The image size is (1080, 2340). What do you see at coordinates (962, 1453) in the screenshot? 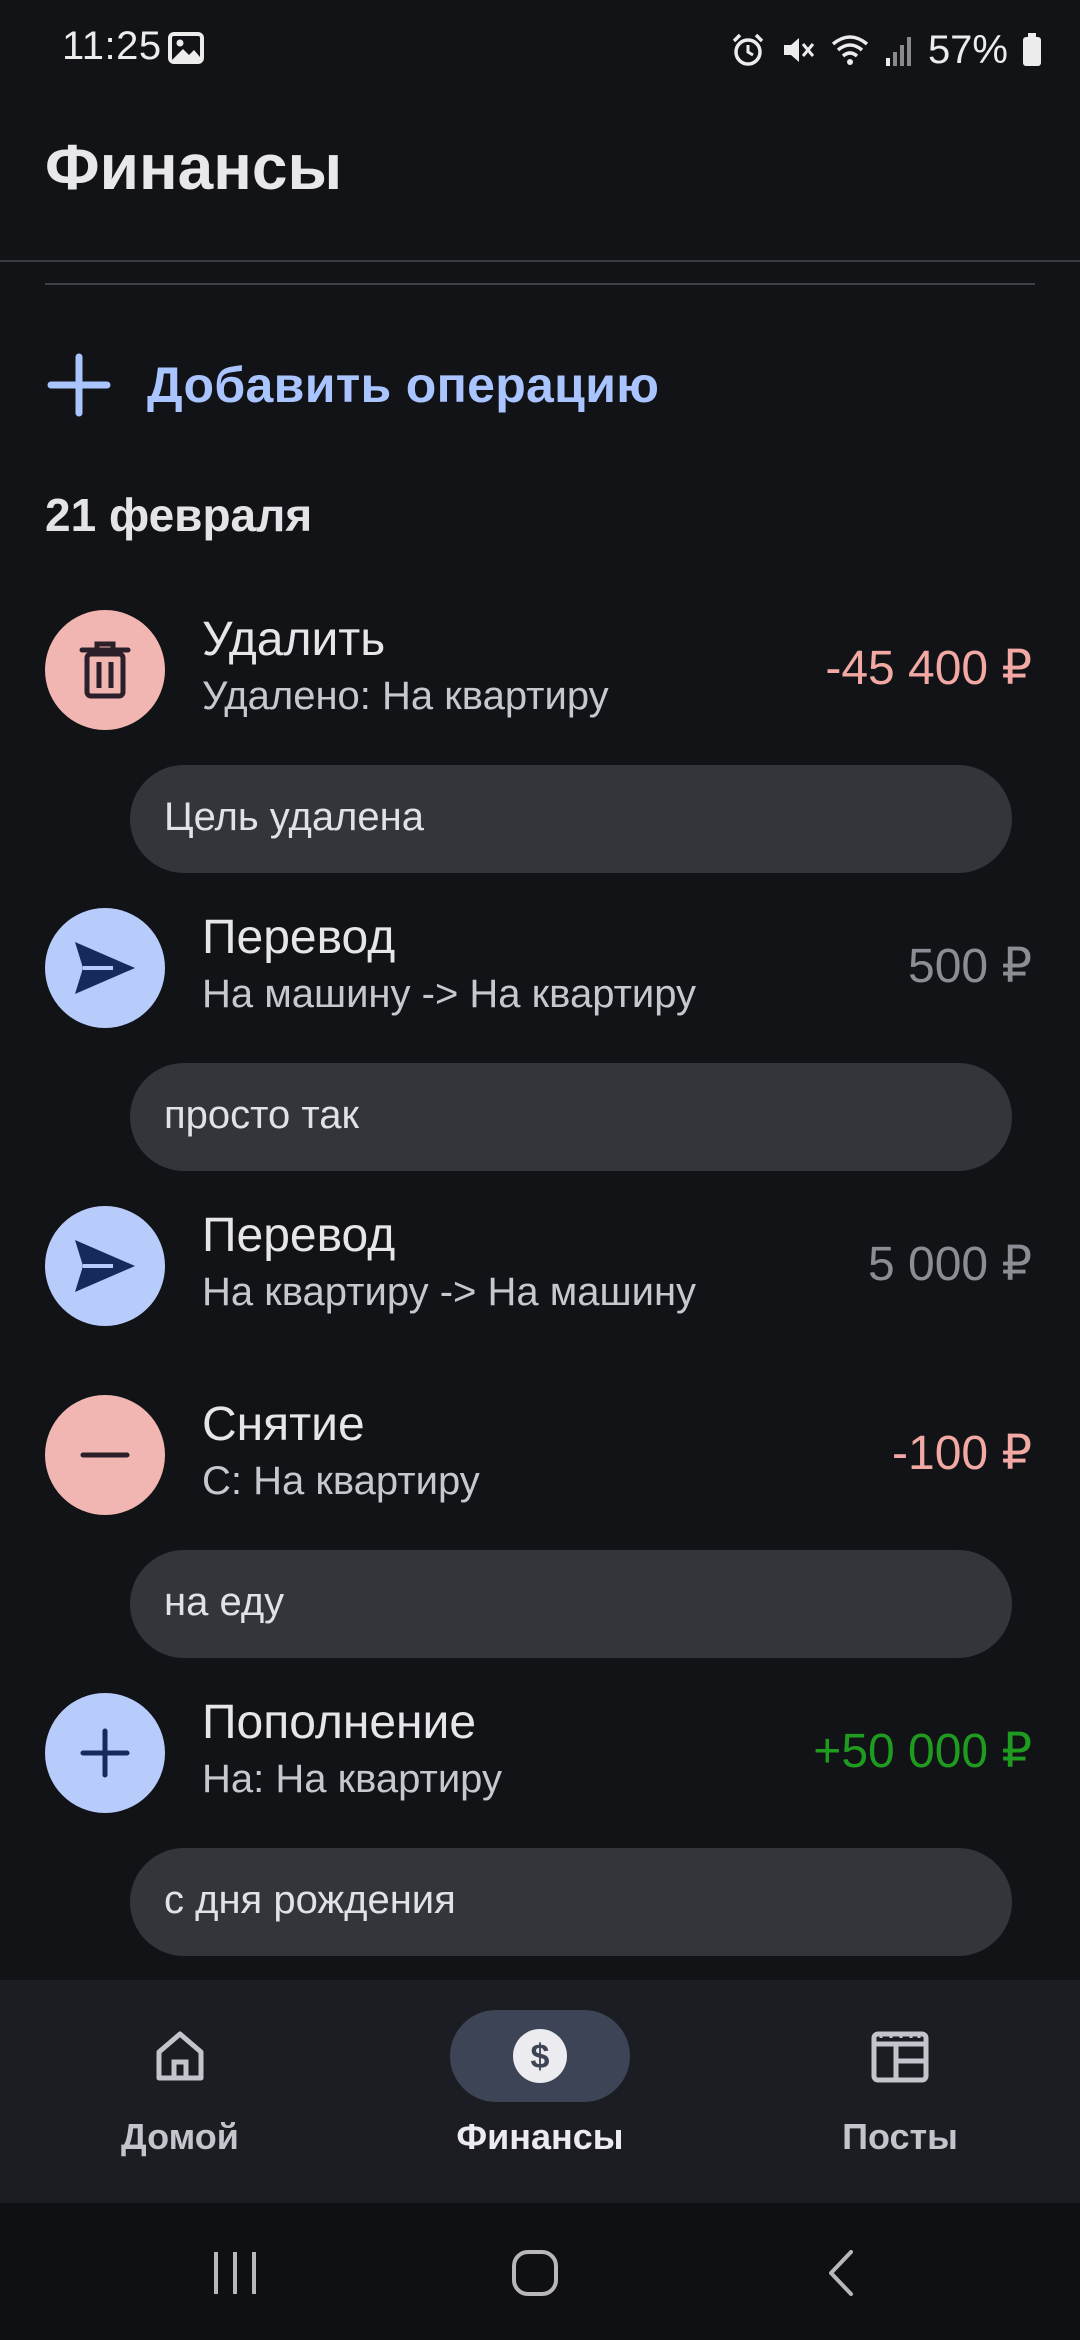
I see `operation-amount: -100 ₽` at bounding box center [962, 1453].